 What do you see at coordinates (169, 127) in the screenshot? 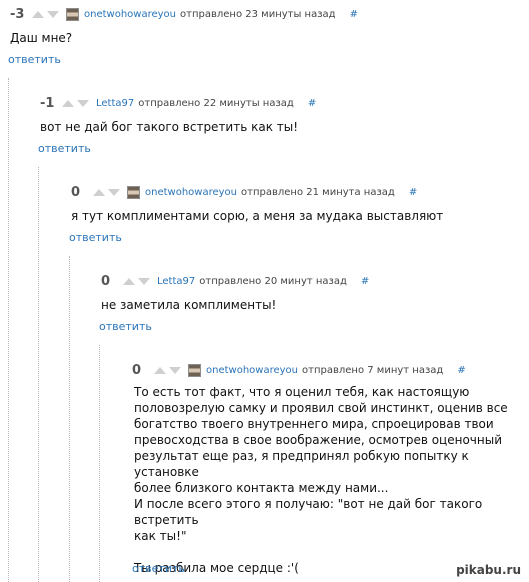
I see `comment-text: вот не дай бог такого встретить как ты!` at bounding box center [169, 127].